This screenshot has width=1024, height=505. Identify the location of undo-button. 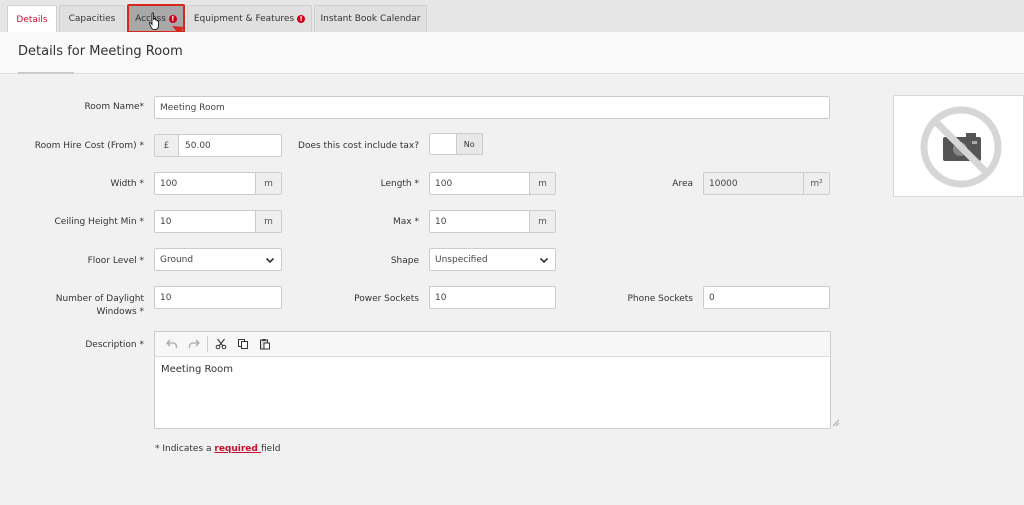
(172, 344).